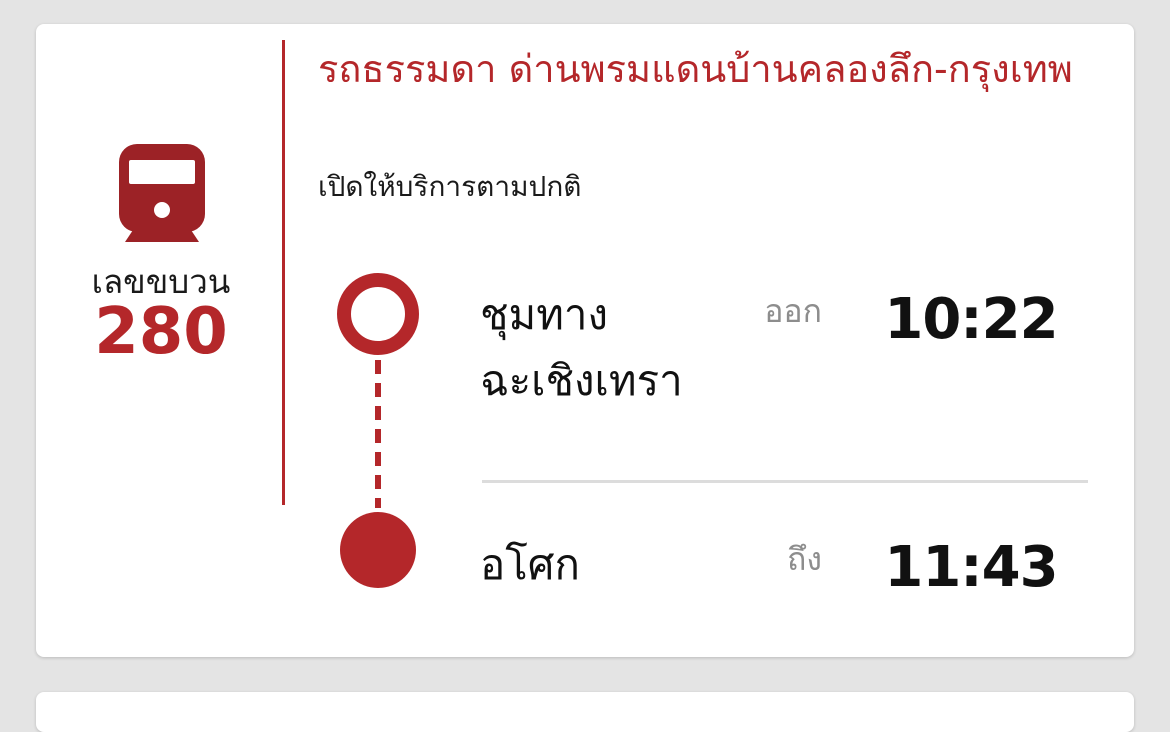  Describe the element at coordinates (378, 430) in the screenshot. I see `route-timeline` at that location.